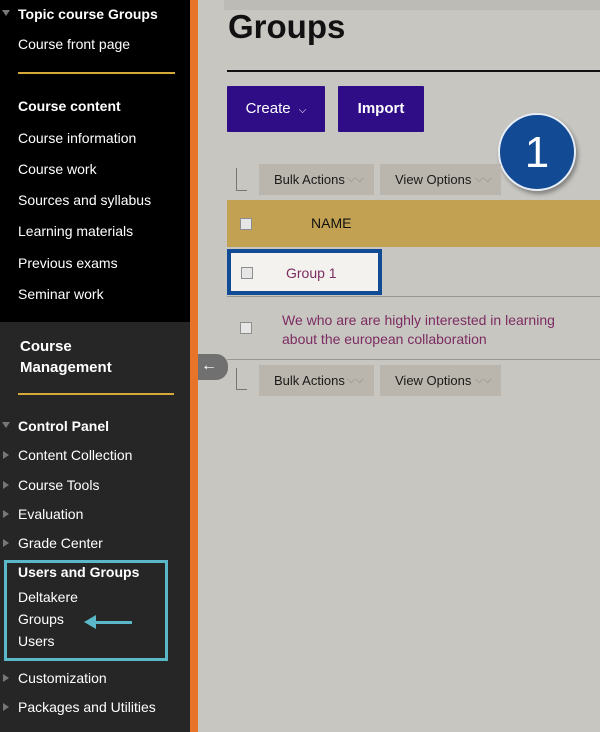  I want to click on sidebar-item-seminar-work: Seminar work, so click(61, 294).